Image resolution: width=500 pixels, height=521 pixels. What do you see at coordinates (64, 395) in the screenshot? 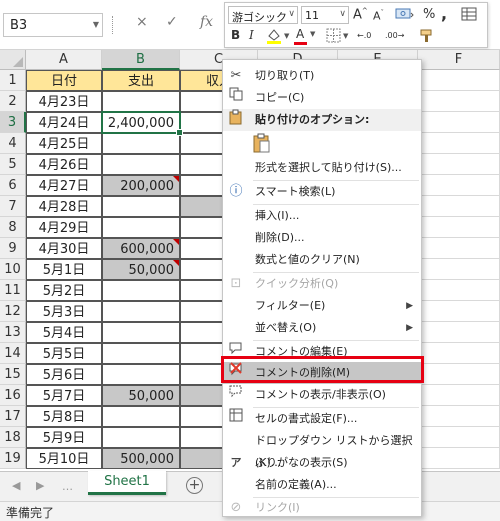
I see `table-cell: 5月7日` at bounding box center [64, 395].